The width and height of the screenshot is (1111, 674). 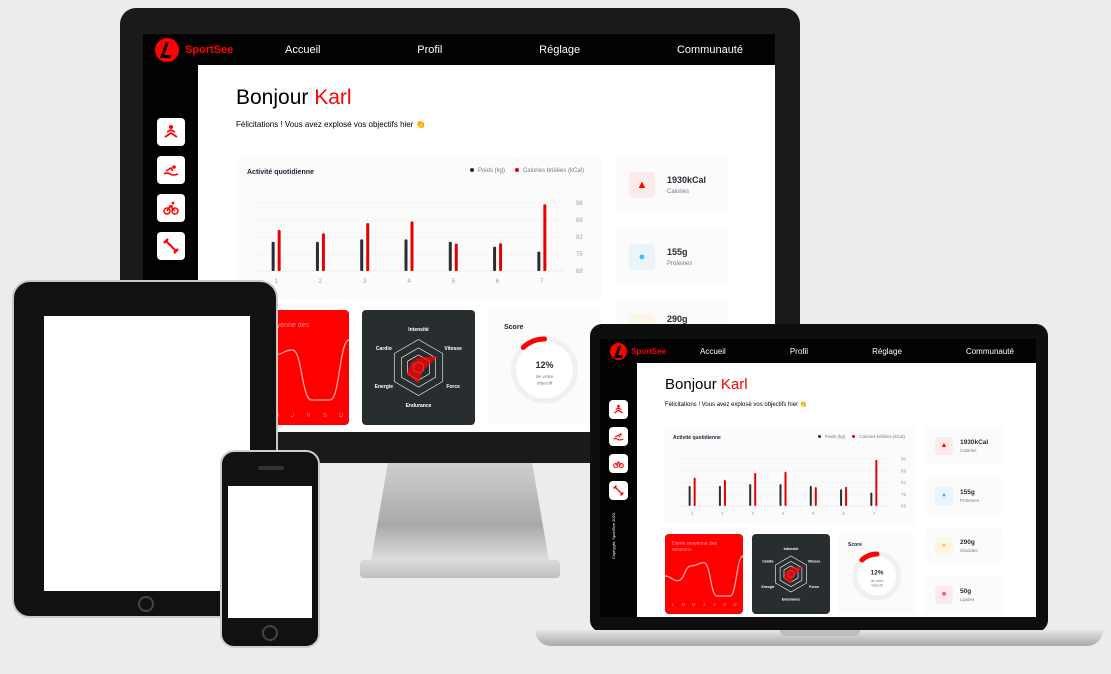 What do you see at coordinates (724, 604) in the screenshot?
I see `day-label: S` at bounding box center [724, 604].